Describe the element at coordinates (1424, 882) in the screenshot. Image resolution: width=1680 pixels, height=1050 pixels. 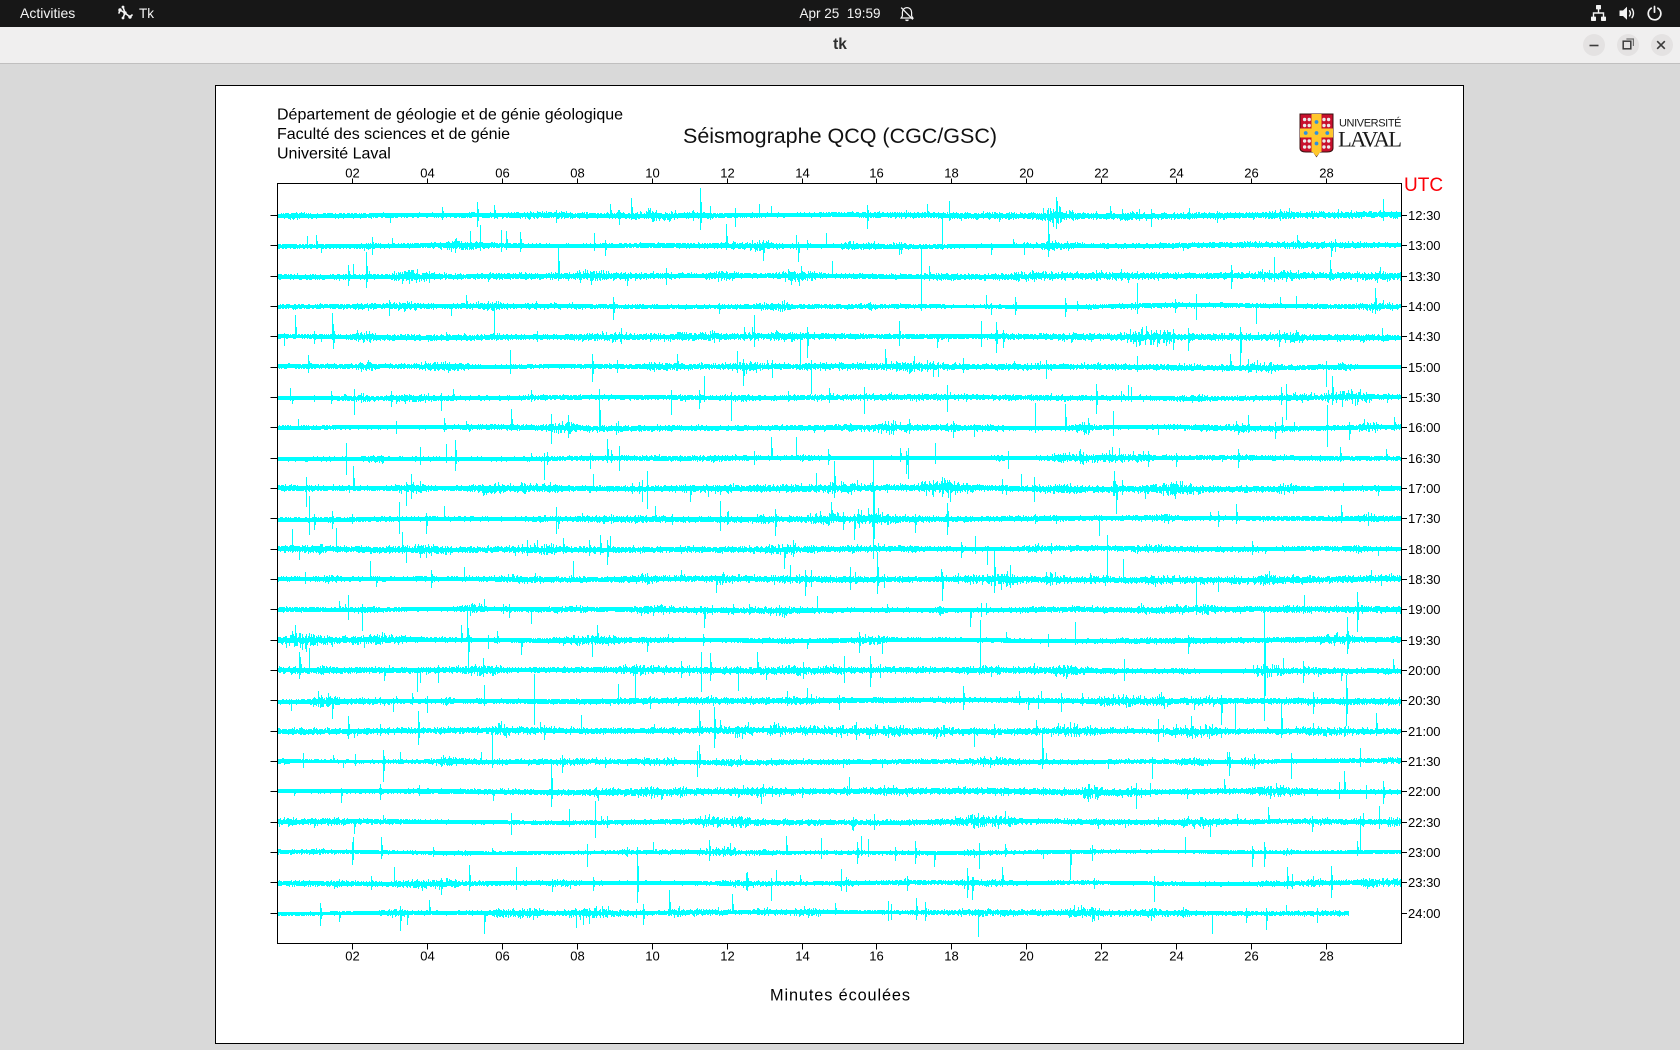
I see `svg-text: 23:30` at that location.